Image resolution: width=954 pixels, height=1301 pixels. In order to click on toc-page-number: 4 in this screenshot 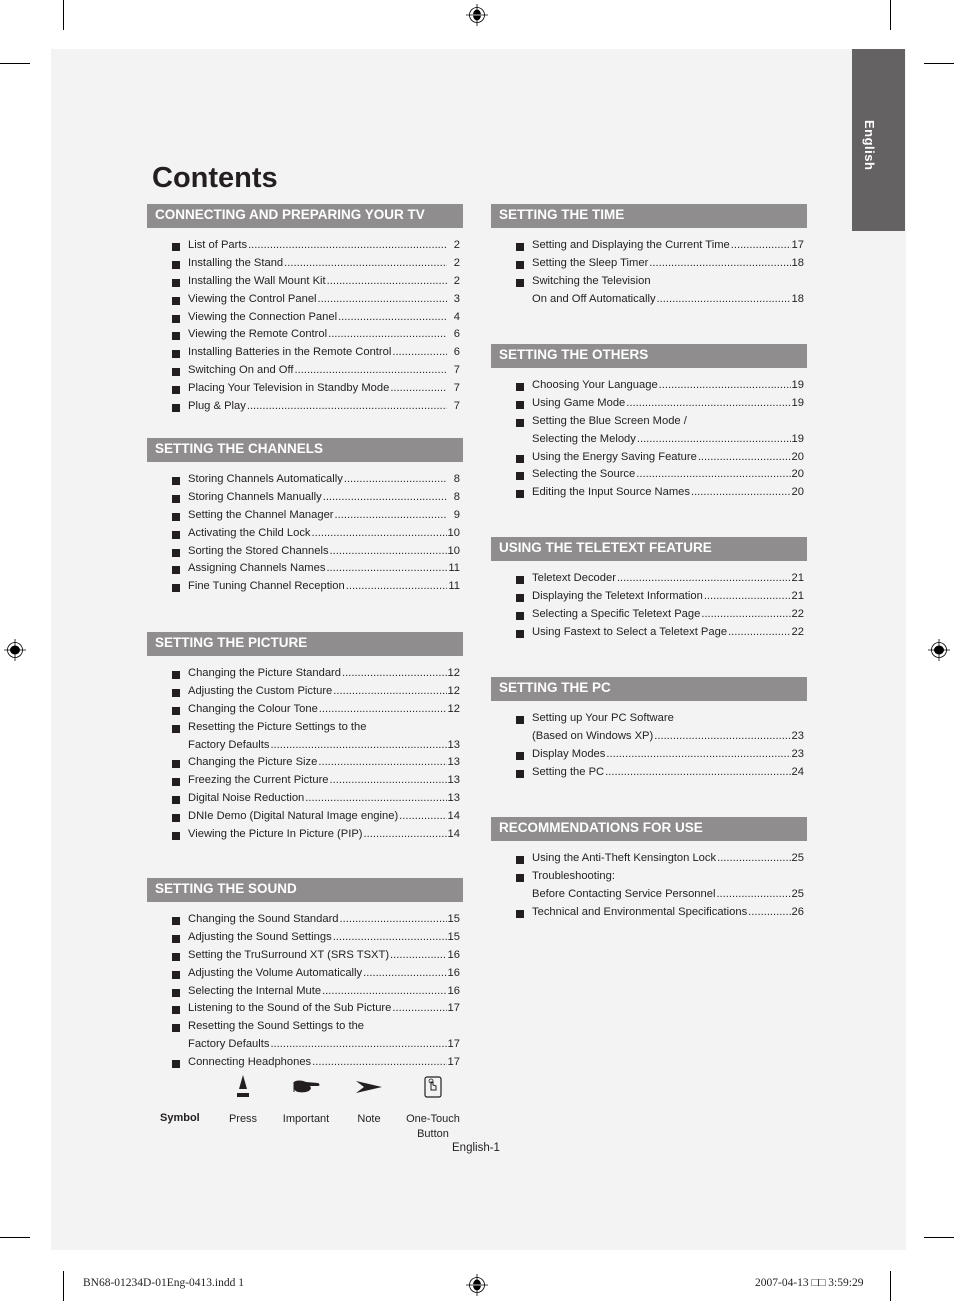, I will do `click(456, 316)`.